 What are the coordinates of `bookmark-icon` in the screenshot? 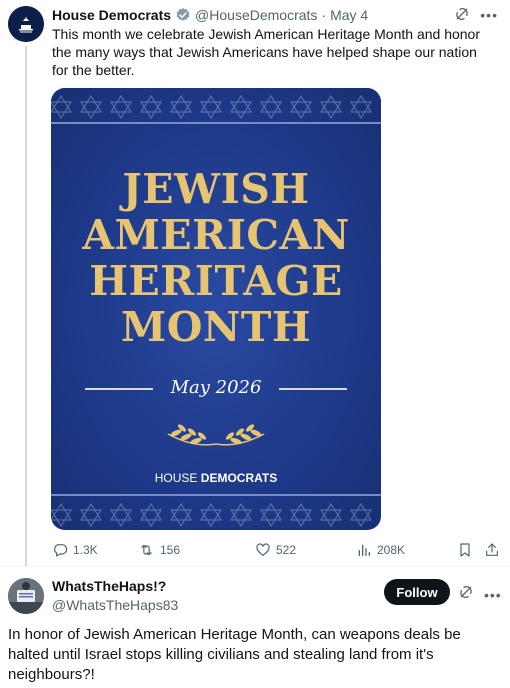 It's located at (465, 550).